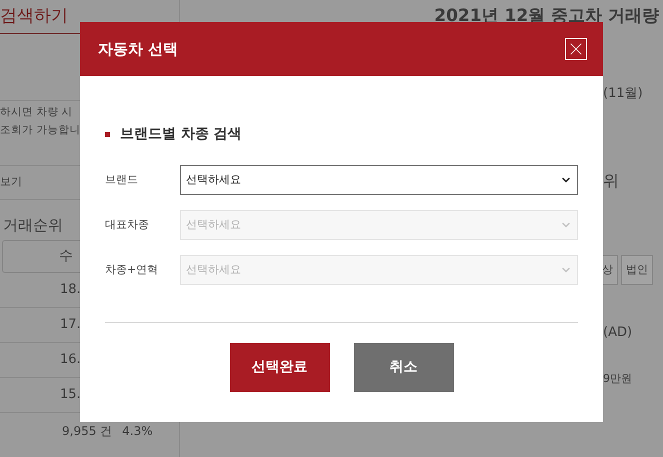 The image size is (663, 457). I want to click on ranking-value: 16., so click(70, 360).